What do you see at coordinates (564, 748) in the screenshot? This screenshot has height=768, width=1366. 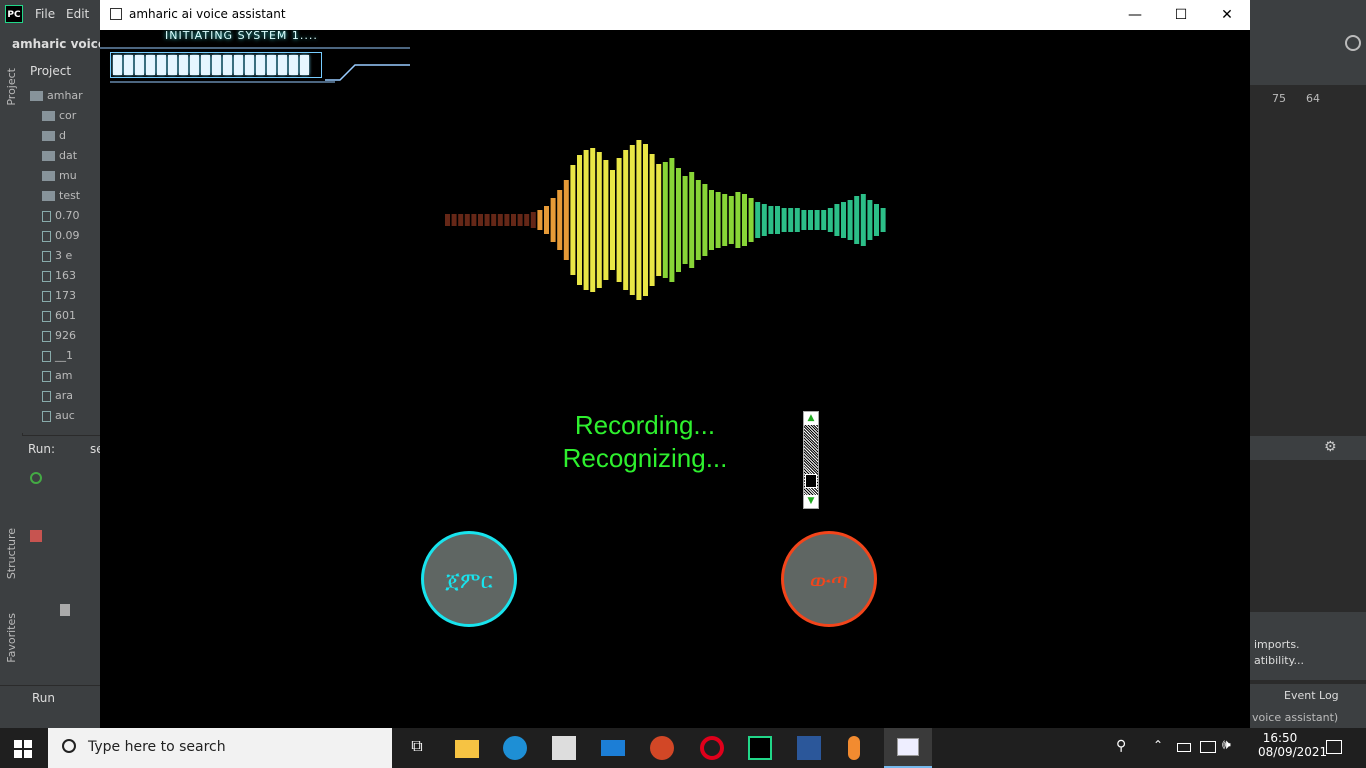 I see `store-icon` at bounding box center [564, 748].